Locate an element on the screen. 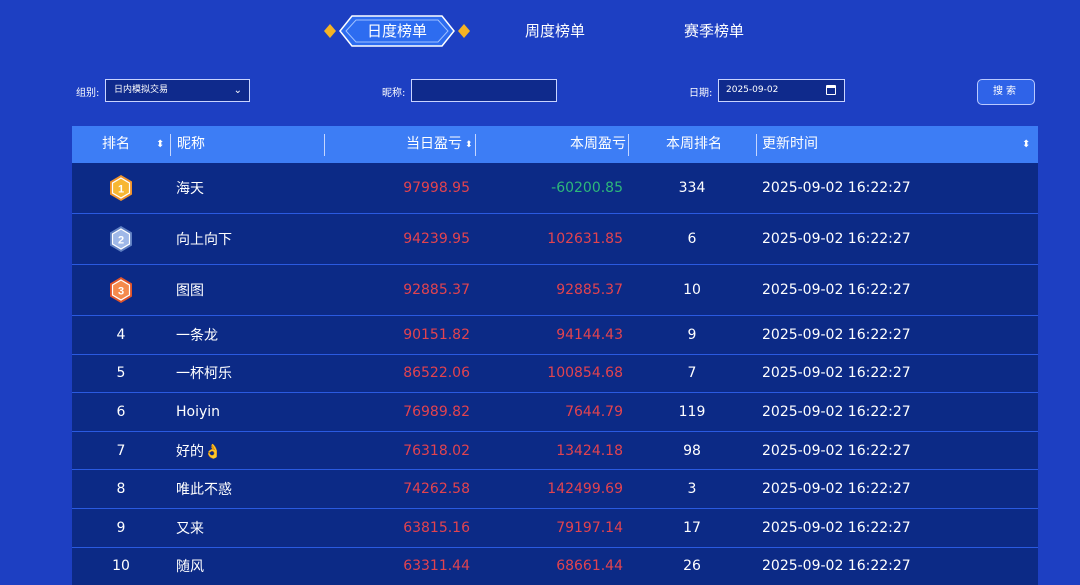  nickname-cell: 又来 is located at coordinates (190, 528).